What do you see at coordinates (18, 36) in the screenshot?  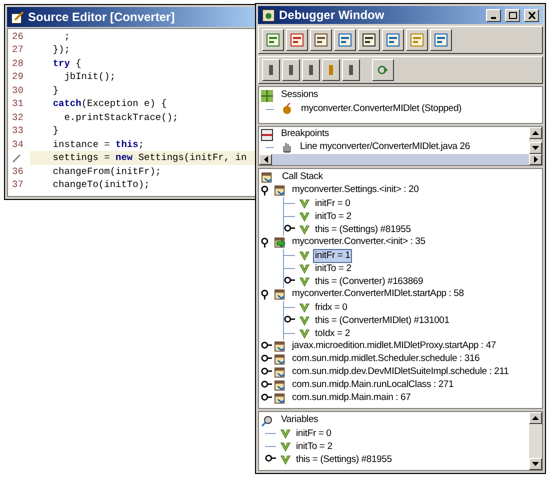 I see `line-number: 26` at bounding box center [18, 36].